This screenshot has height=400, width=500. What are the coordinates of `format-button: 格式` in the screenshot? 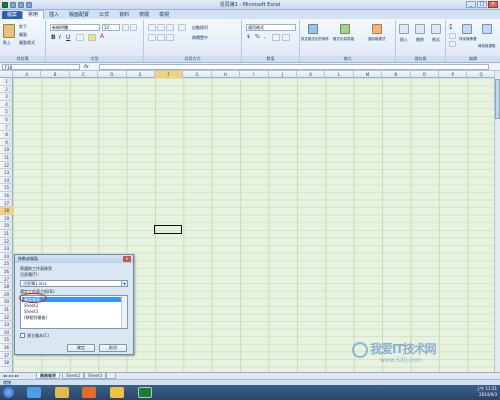 It's located at (436, 40).